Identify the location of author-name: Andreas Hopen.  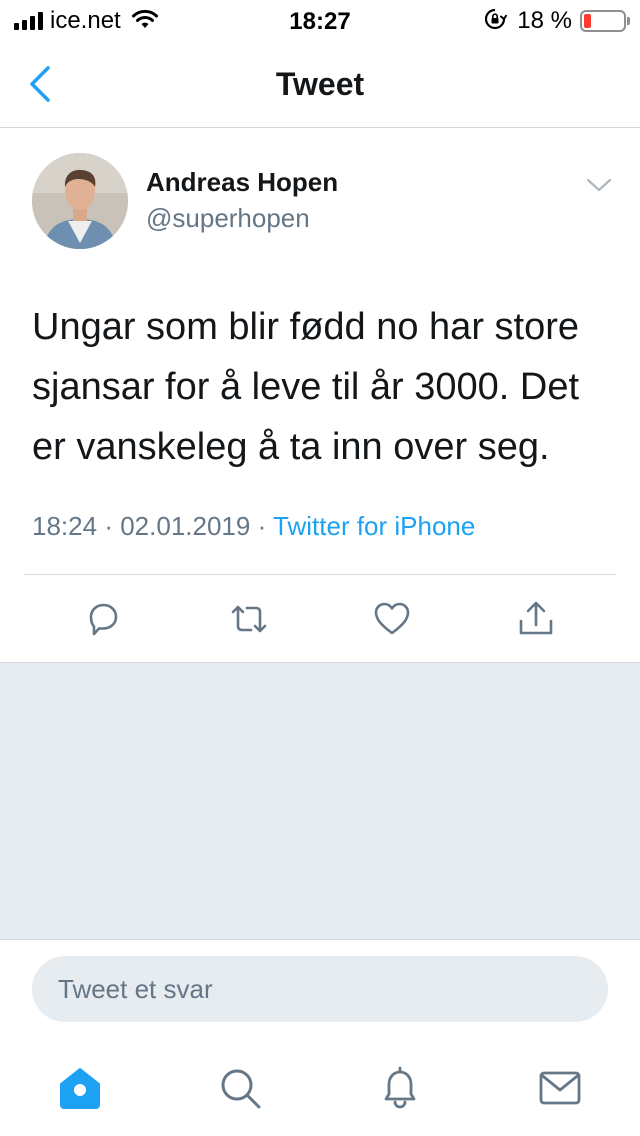
(242, 182).